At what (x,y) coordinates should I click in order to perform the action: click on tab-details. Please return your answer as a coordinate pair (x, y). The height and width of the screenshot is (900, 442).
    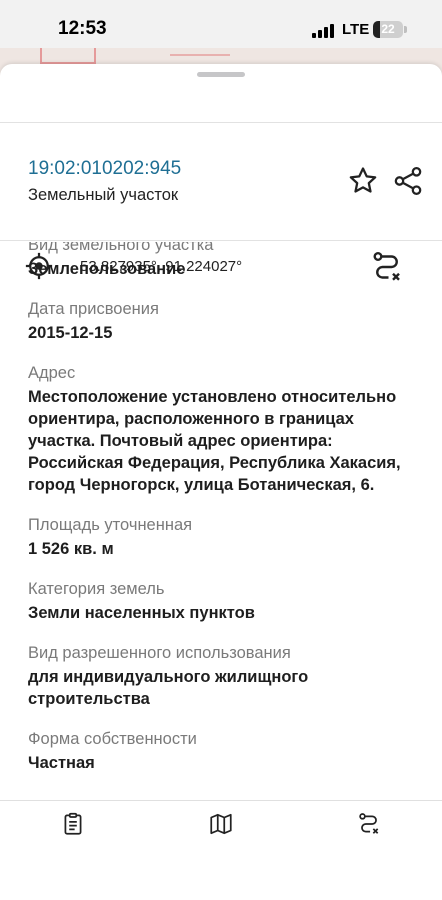
    Looking at the image, I should click on (73, 824).